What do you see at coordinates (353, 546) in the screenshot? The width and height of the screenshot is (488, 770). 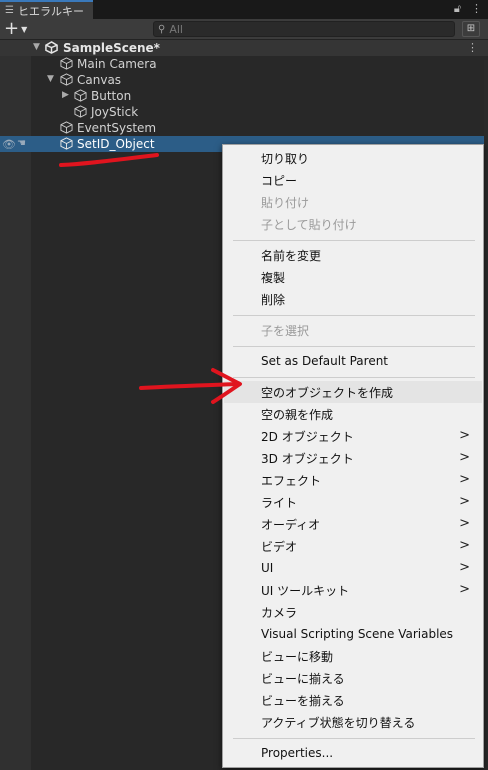 I see `menu-item-video: ビデオ >` at bounding box center [353, 546].